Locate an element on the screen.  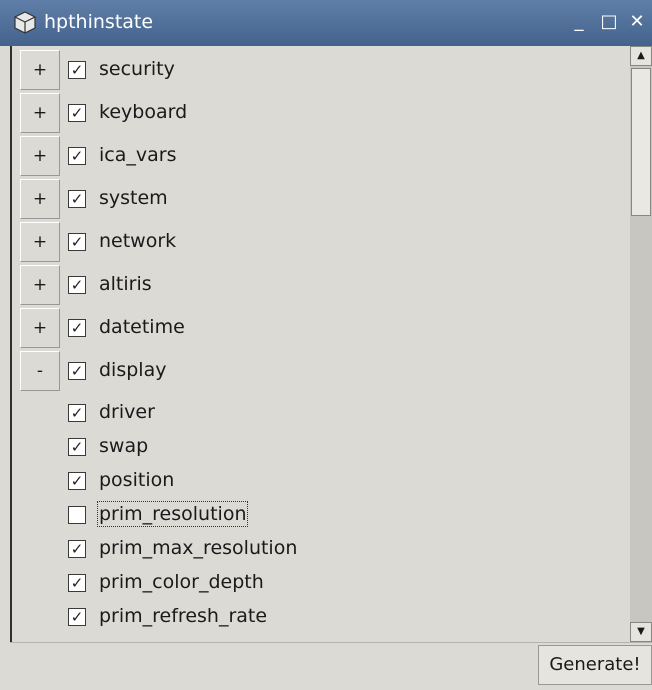
maximize-button: □ is located at coordinates (609, 22).